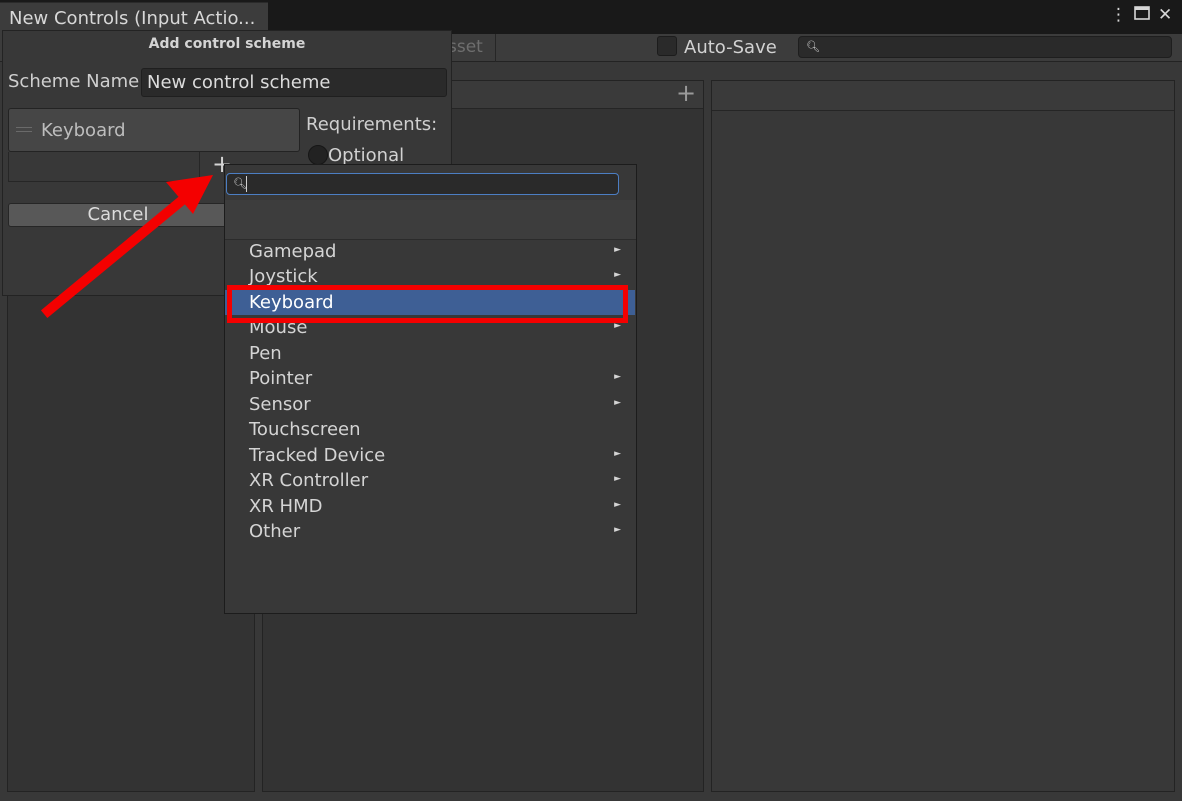  What do you see at coordinates (430, 353) in the screenshot?
I see `menu-item-pen: Pen` at bounding box center [430, 353].